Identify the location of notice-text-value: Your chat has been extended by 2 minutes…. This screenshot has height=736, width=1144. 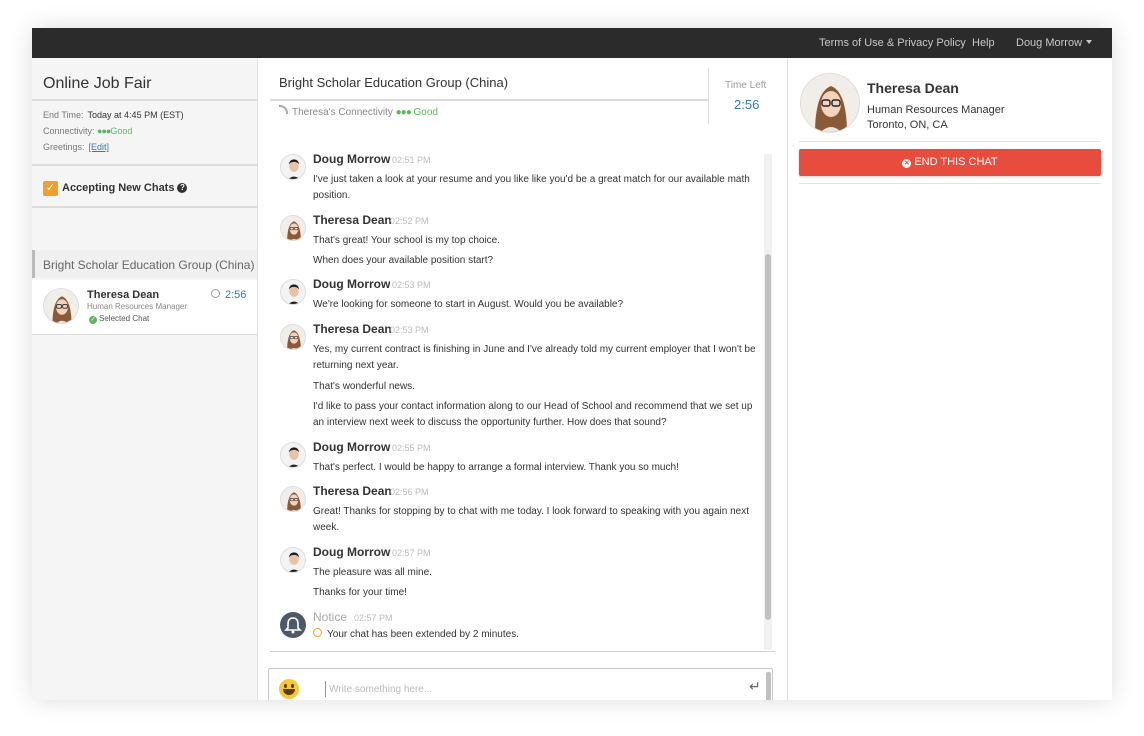
(423, 634).